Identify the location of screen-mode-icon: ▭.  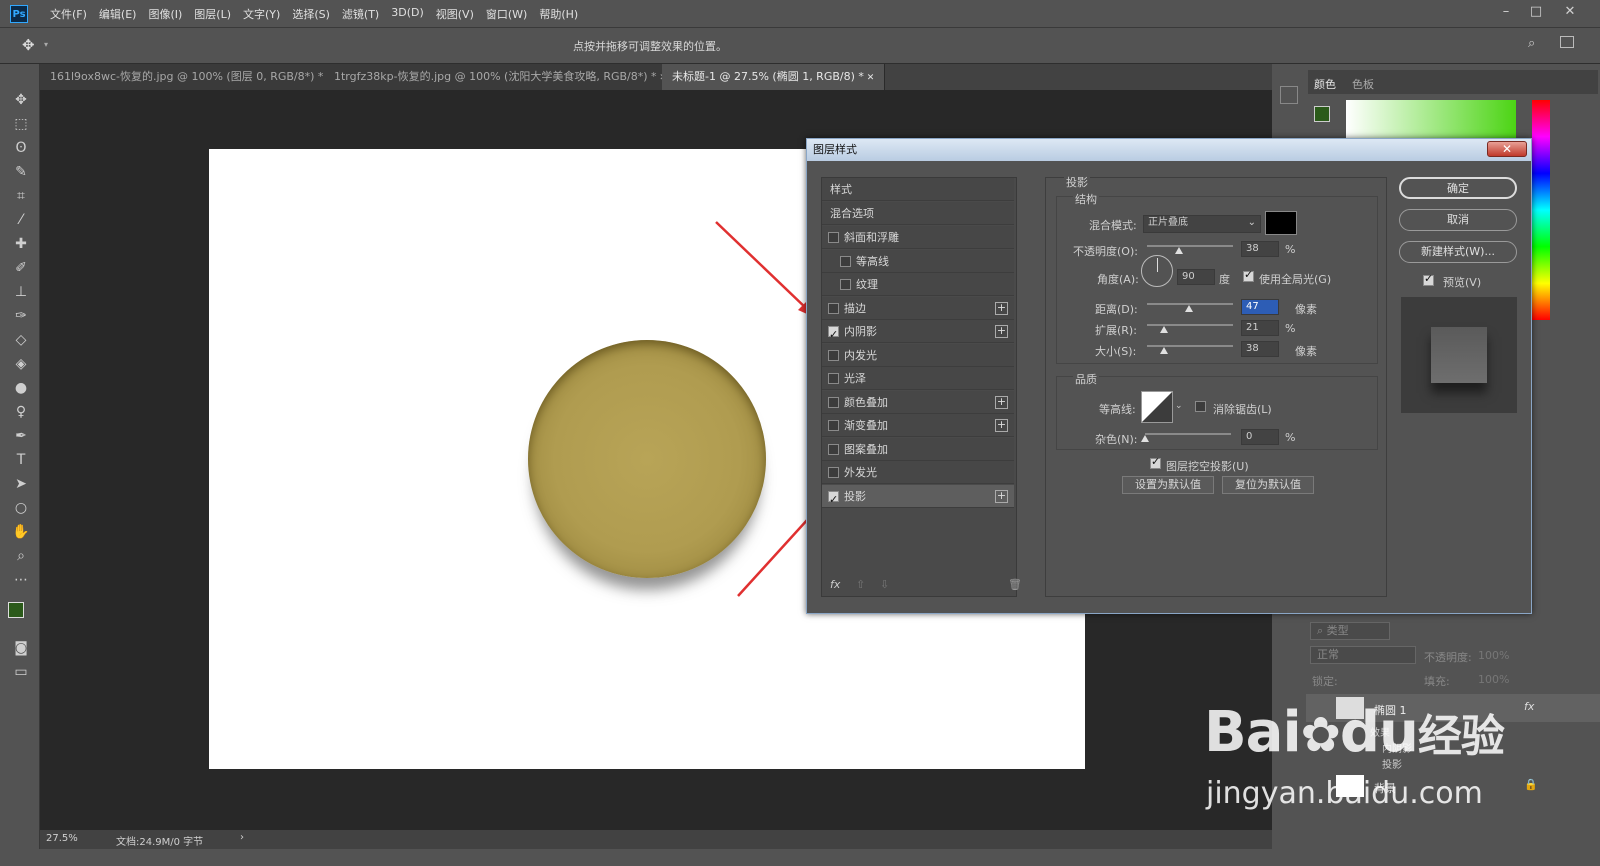
(21, 672).